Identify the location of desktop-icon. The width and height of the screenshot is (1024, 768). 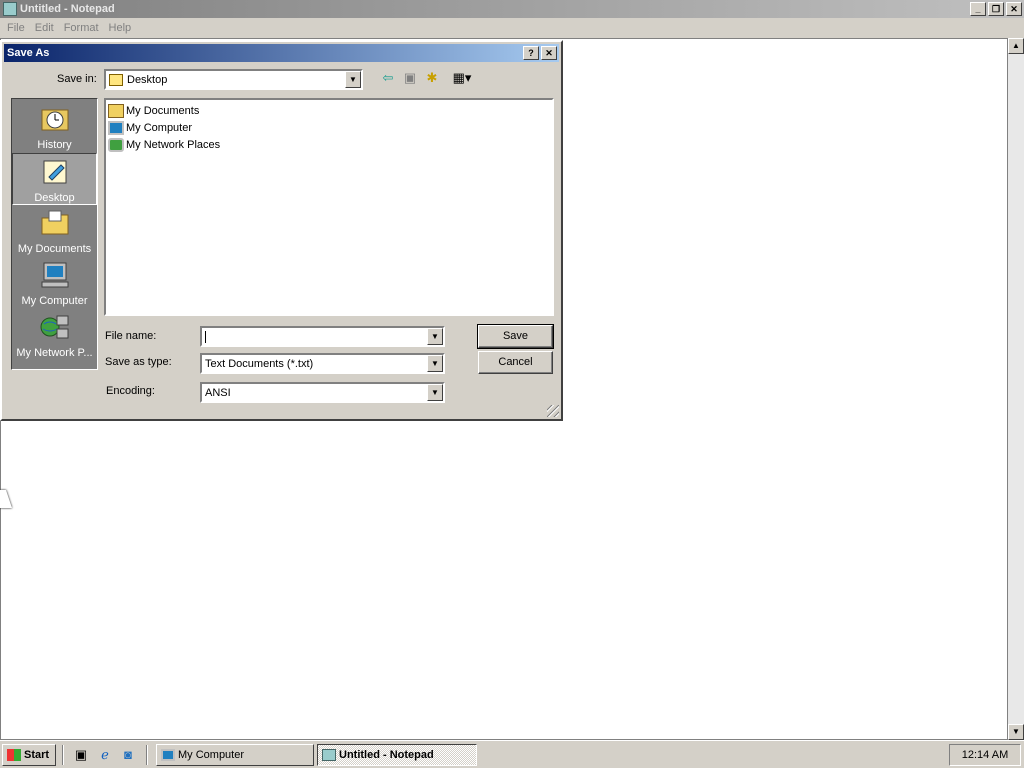
(54, 172).